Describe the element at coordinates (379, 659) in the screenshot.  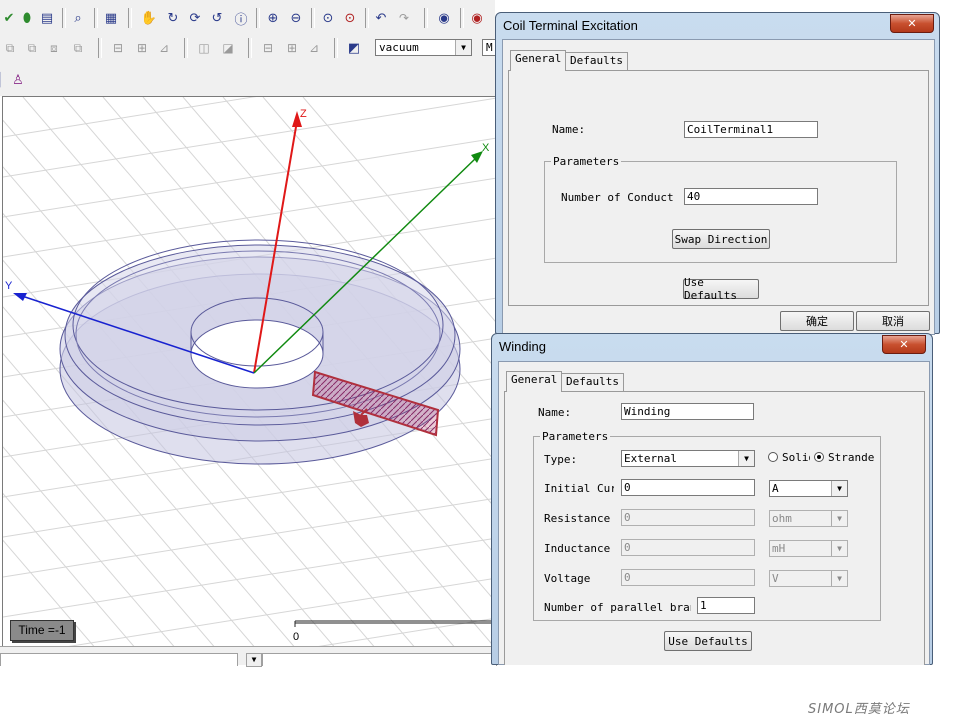
I see `status-field-right` at that location.